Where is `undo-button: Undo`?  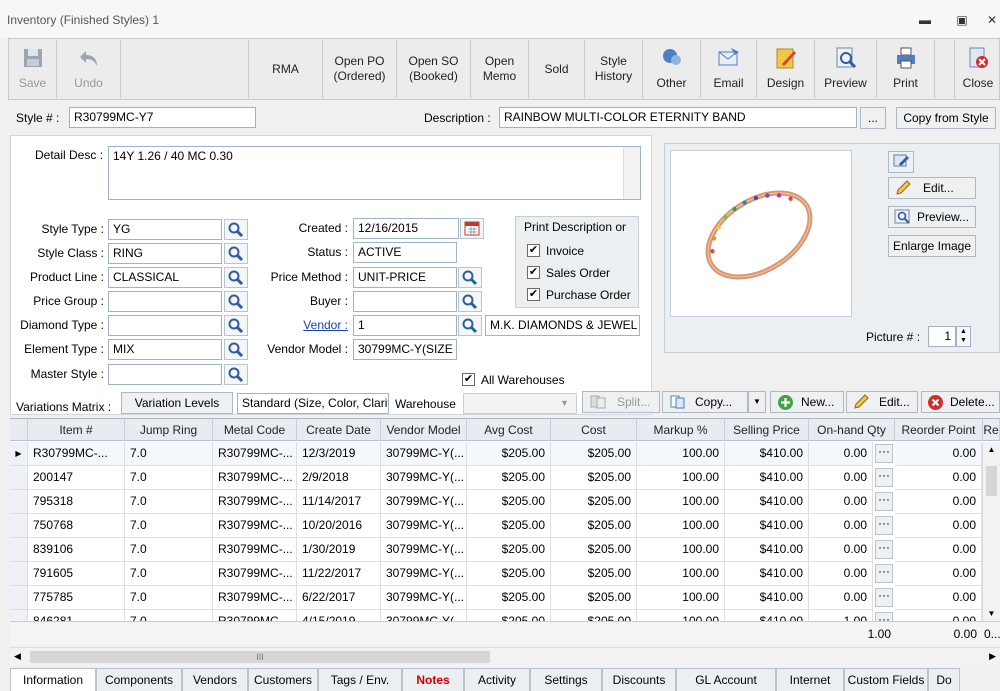 undo-button: Undo is located at coordinates (89, 69).